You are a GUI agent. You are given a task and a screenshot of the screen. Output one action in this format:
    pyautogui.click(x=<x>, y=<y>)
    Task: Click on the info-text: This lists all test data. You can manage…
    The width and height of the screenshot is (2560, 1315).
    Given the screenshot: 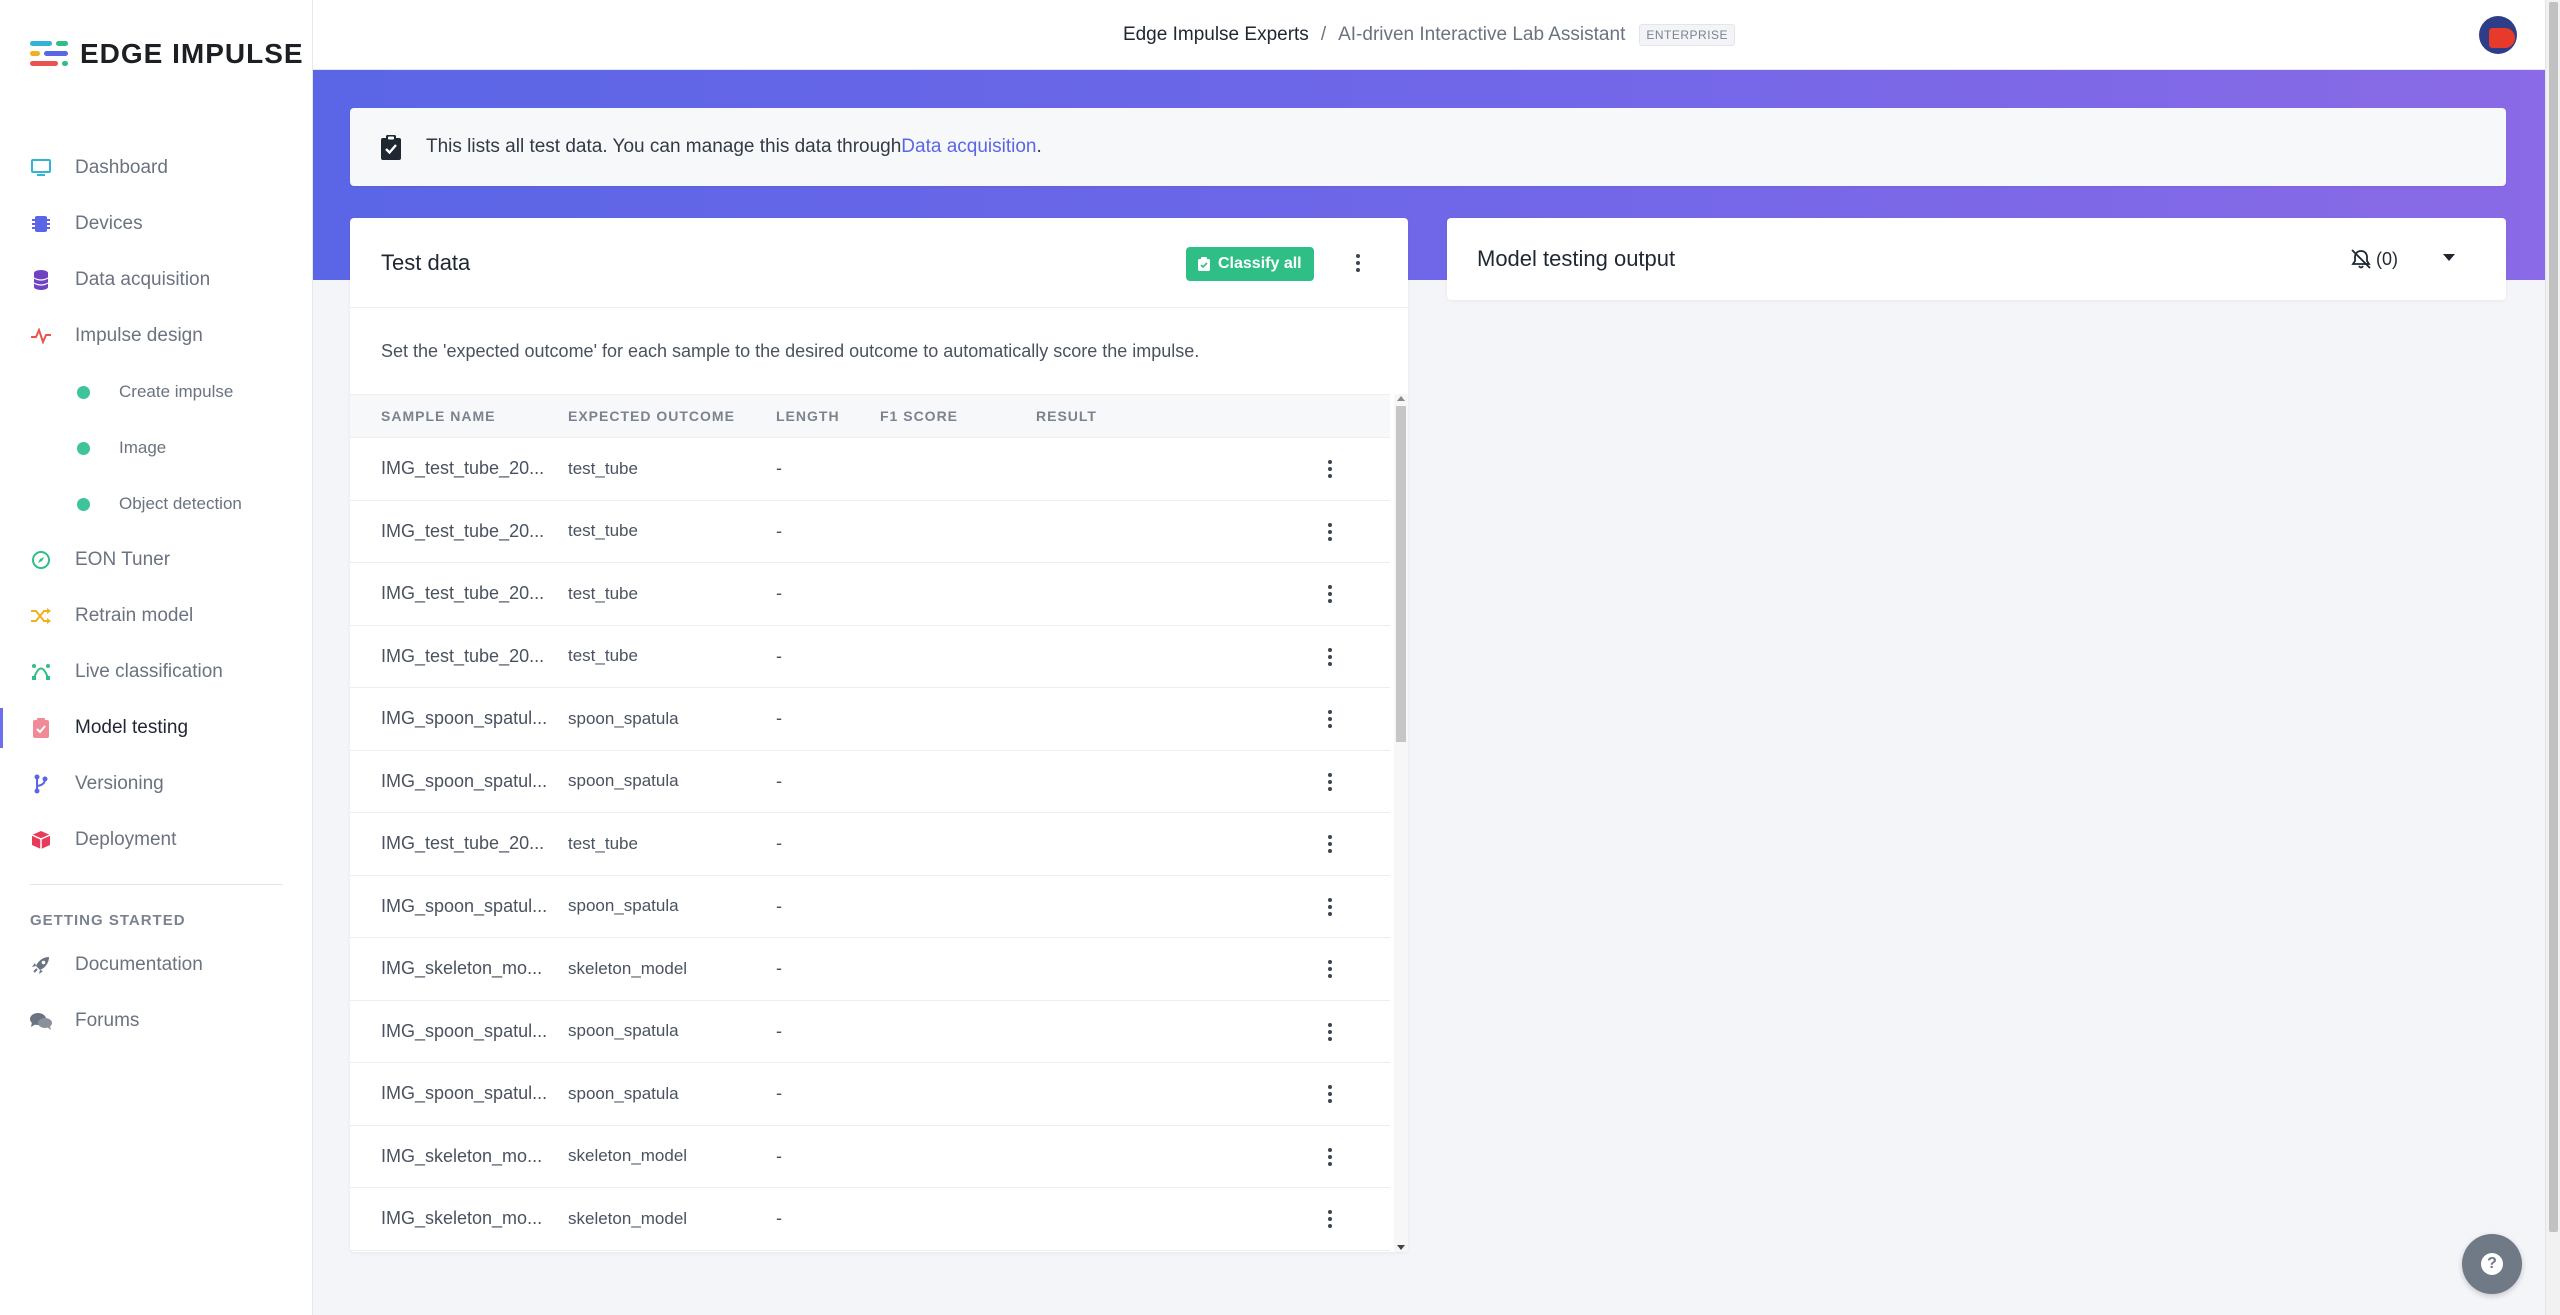 What is the action you would take?
    pyautogui.click(x=664, y=146)
    